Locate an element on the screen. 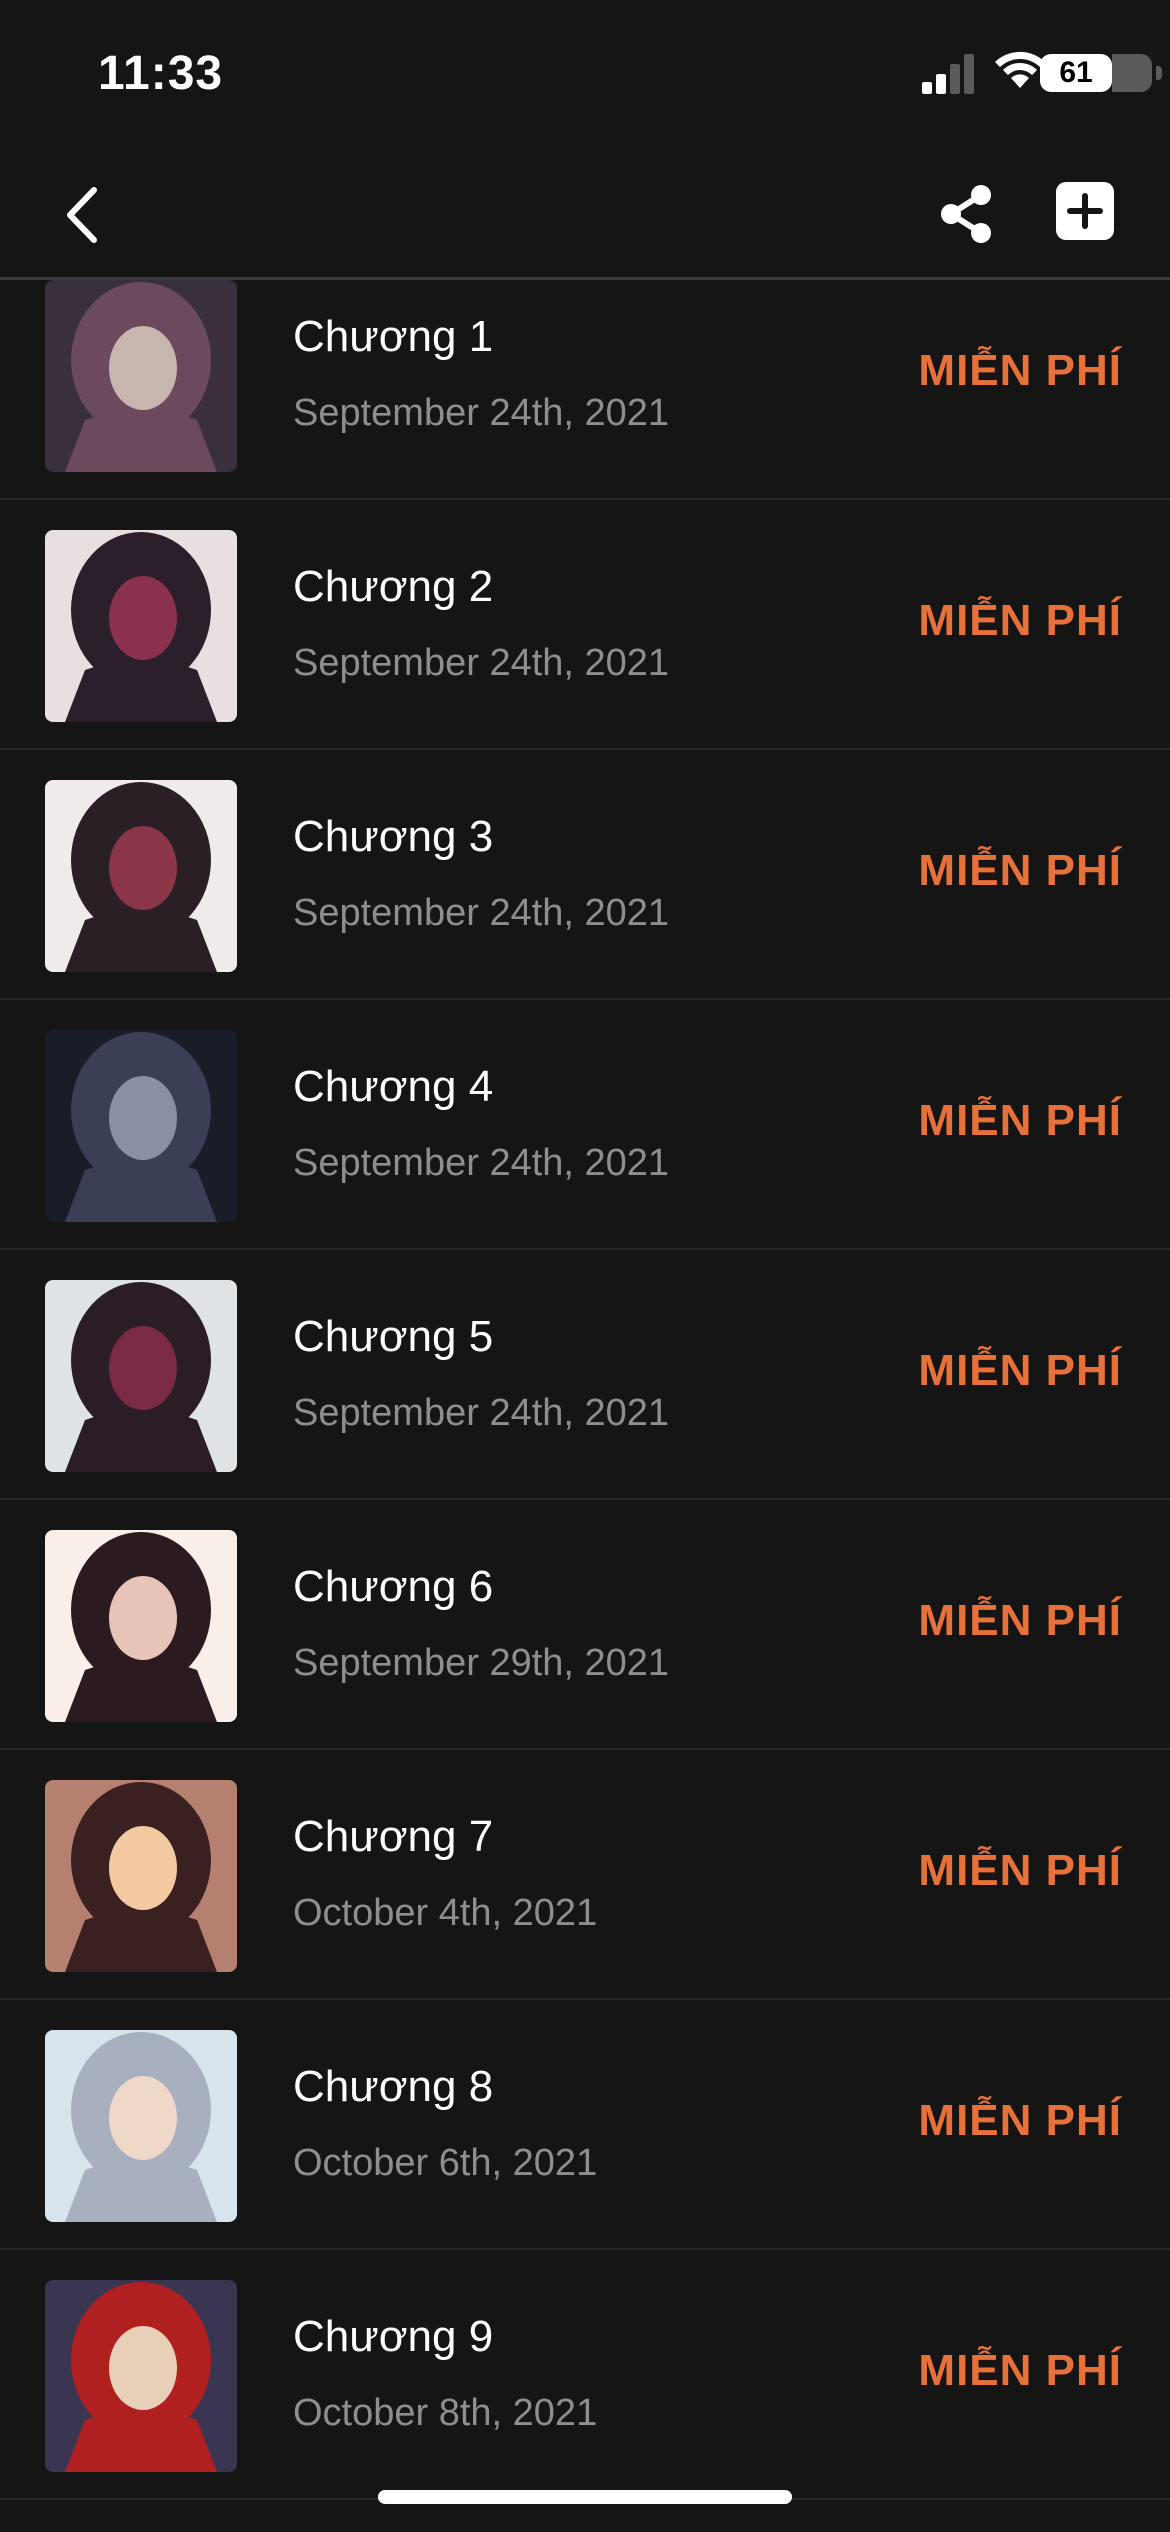  status-time: 11:33 is located at coordinates (161, 73).